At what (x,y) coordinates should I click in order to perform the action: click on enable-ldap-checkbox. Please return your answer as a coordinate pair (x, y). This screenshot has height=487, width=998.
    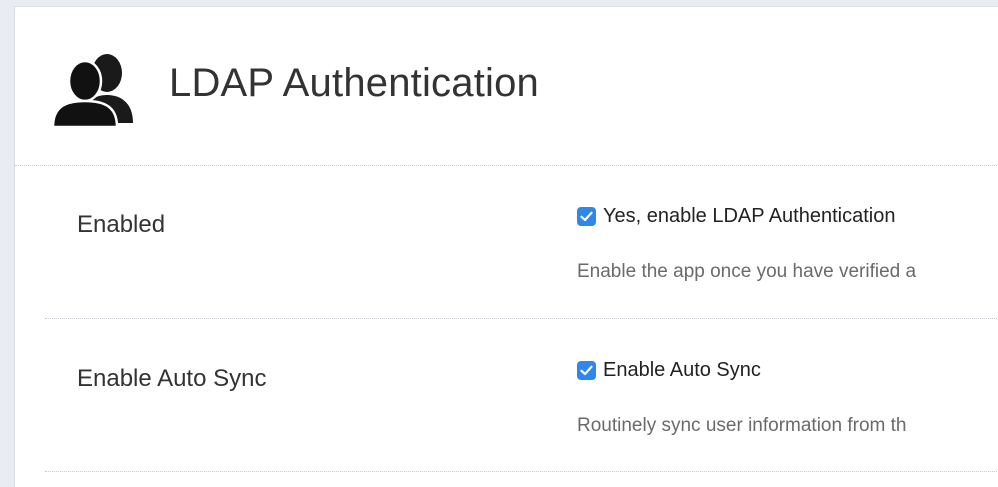
    Looking at the image, I should click on (586, 216).